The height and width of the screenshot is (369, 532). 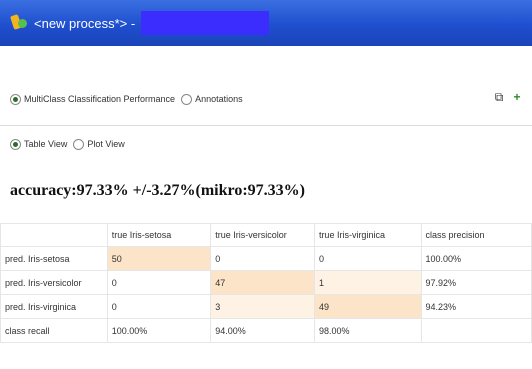 What do you see at coordinates (54, 235) in the screenshot?
I see `header-cell` at bounding box center [54, 235].